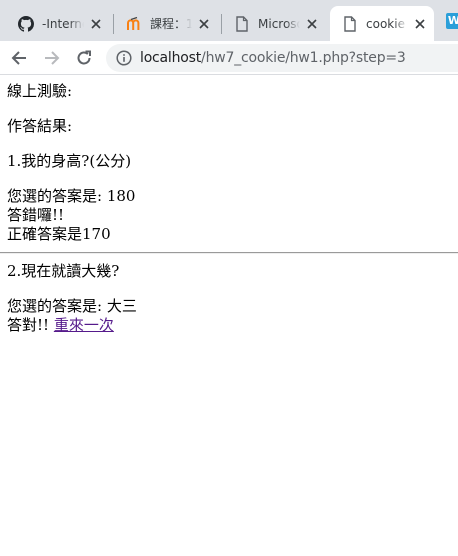 This screenshot has height=556, width=458. I want to click on tab-title: cookie, so click(385, 23).